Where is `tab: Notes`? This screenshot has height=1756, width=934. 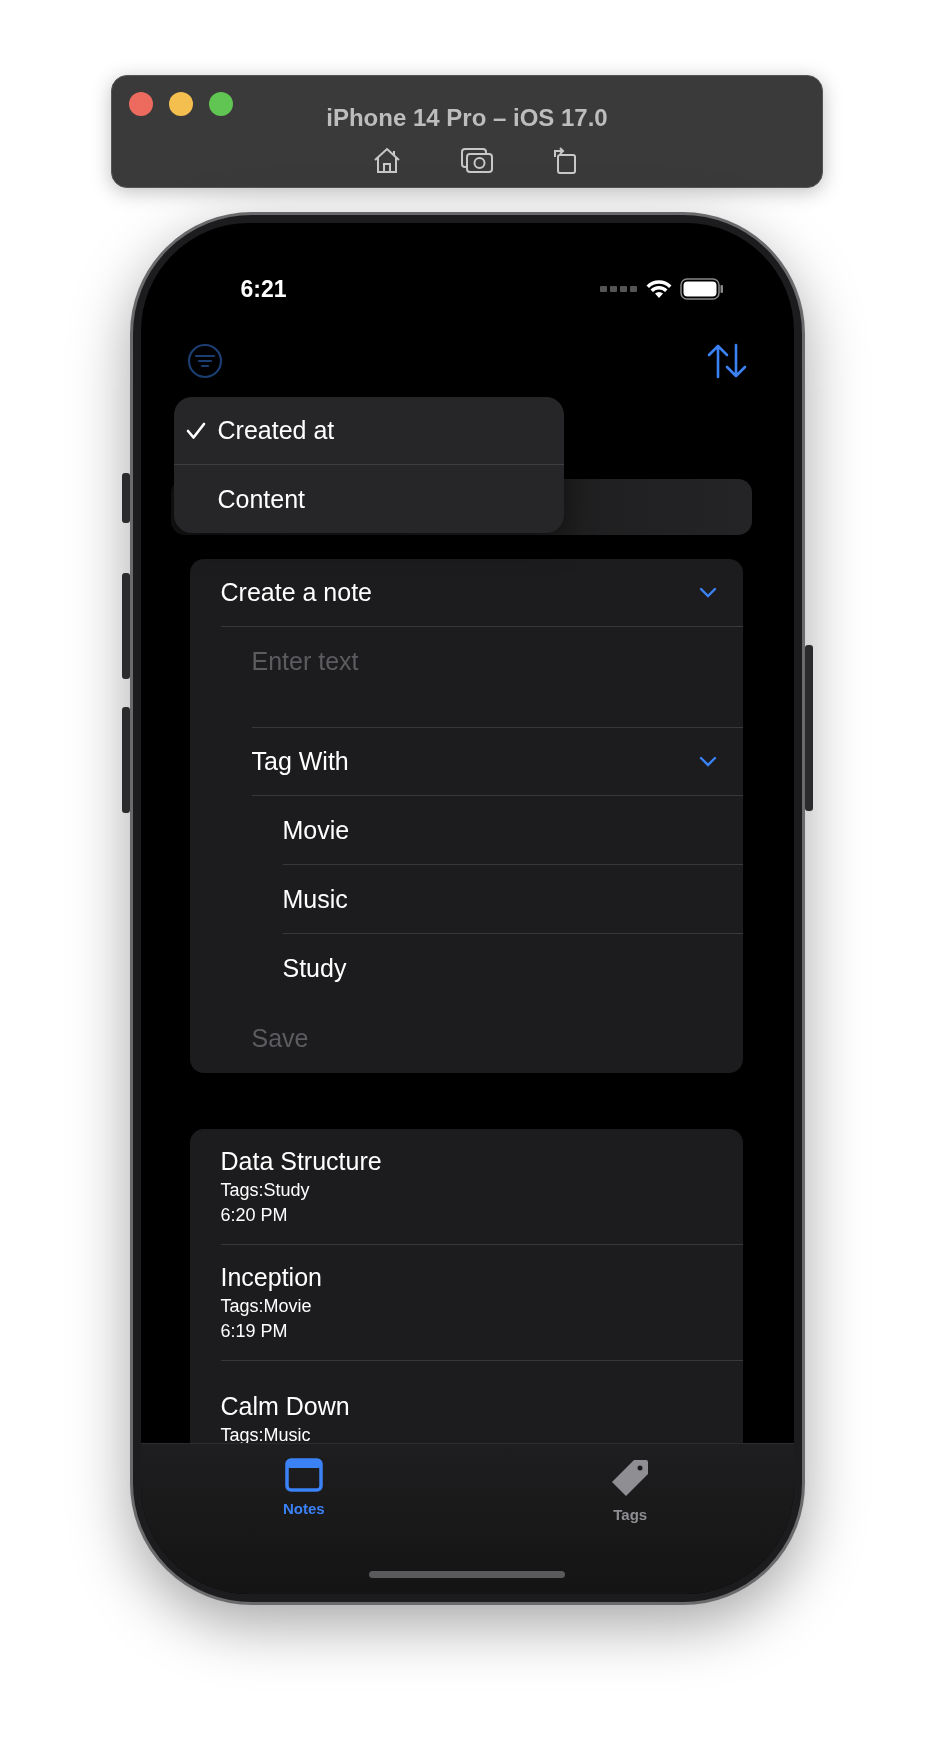
tab: Notes is located at coordinates (303, 1519).